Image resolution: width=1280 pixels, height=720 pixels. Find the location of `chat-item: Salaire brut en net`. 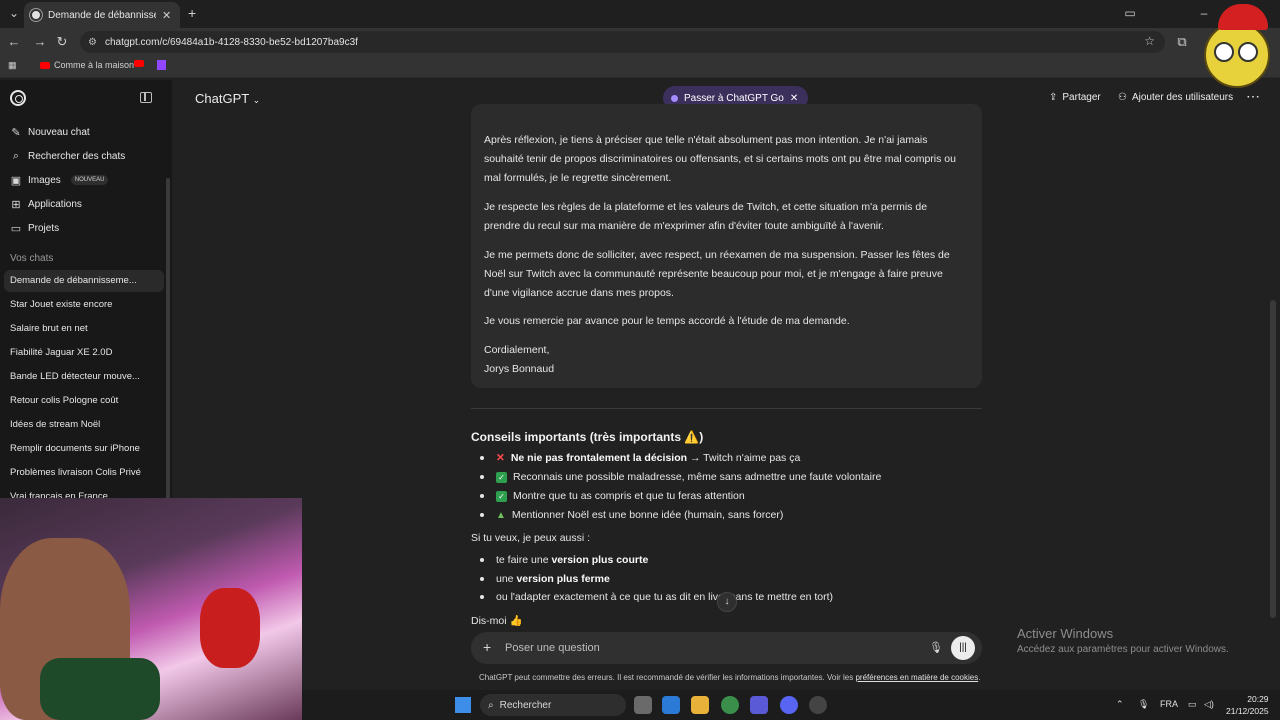

chat-item: Salaire brut en net is located at coordinates (84, 329).